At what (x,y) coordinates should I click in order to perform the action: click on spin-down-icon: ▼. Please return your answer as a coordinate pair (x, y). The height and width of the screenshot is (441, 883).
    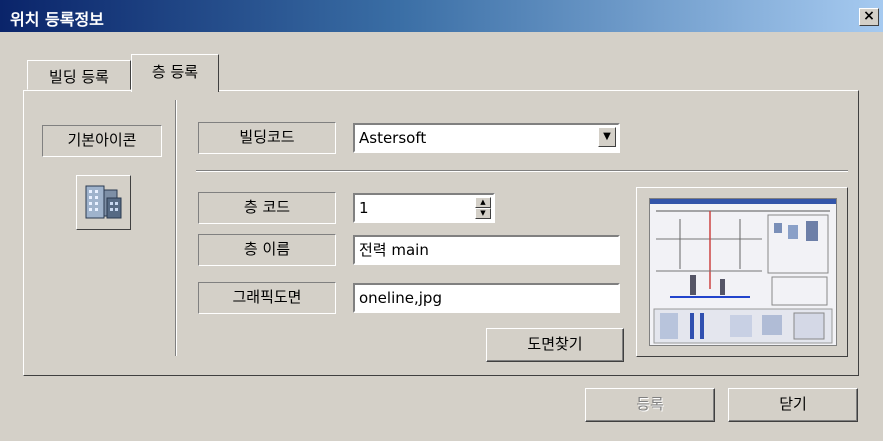
    Looking at the image, I should click on (483, 213).